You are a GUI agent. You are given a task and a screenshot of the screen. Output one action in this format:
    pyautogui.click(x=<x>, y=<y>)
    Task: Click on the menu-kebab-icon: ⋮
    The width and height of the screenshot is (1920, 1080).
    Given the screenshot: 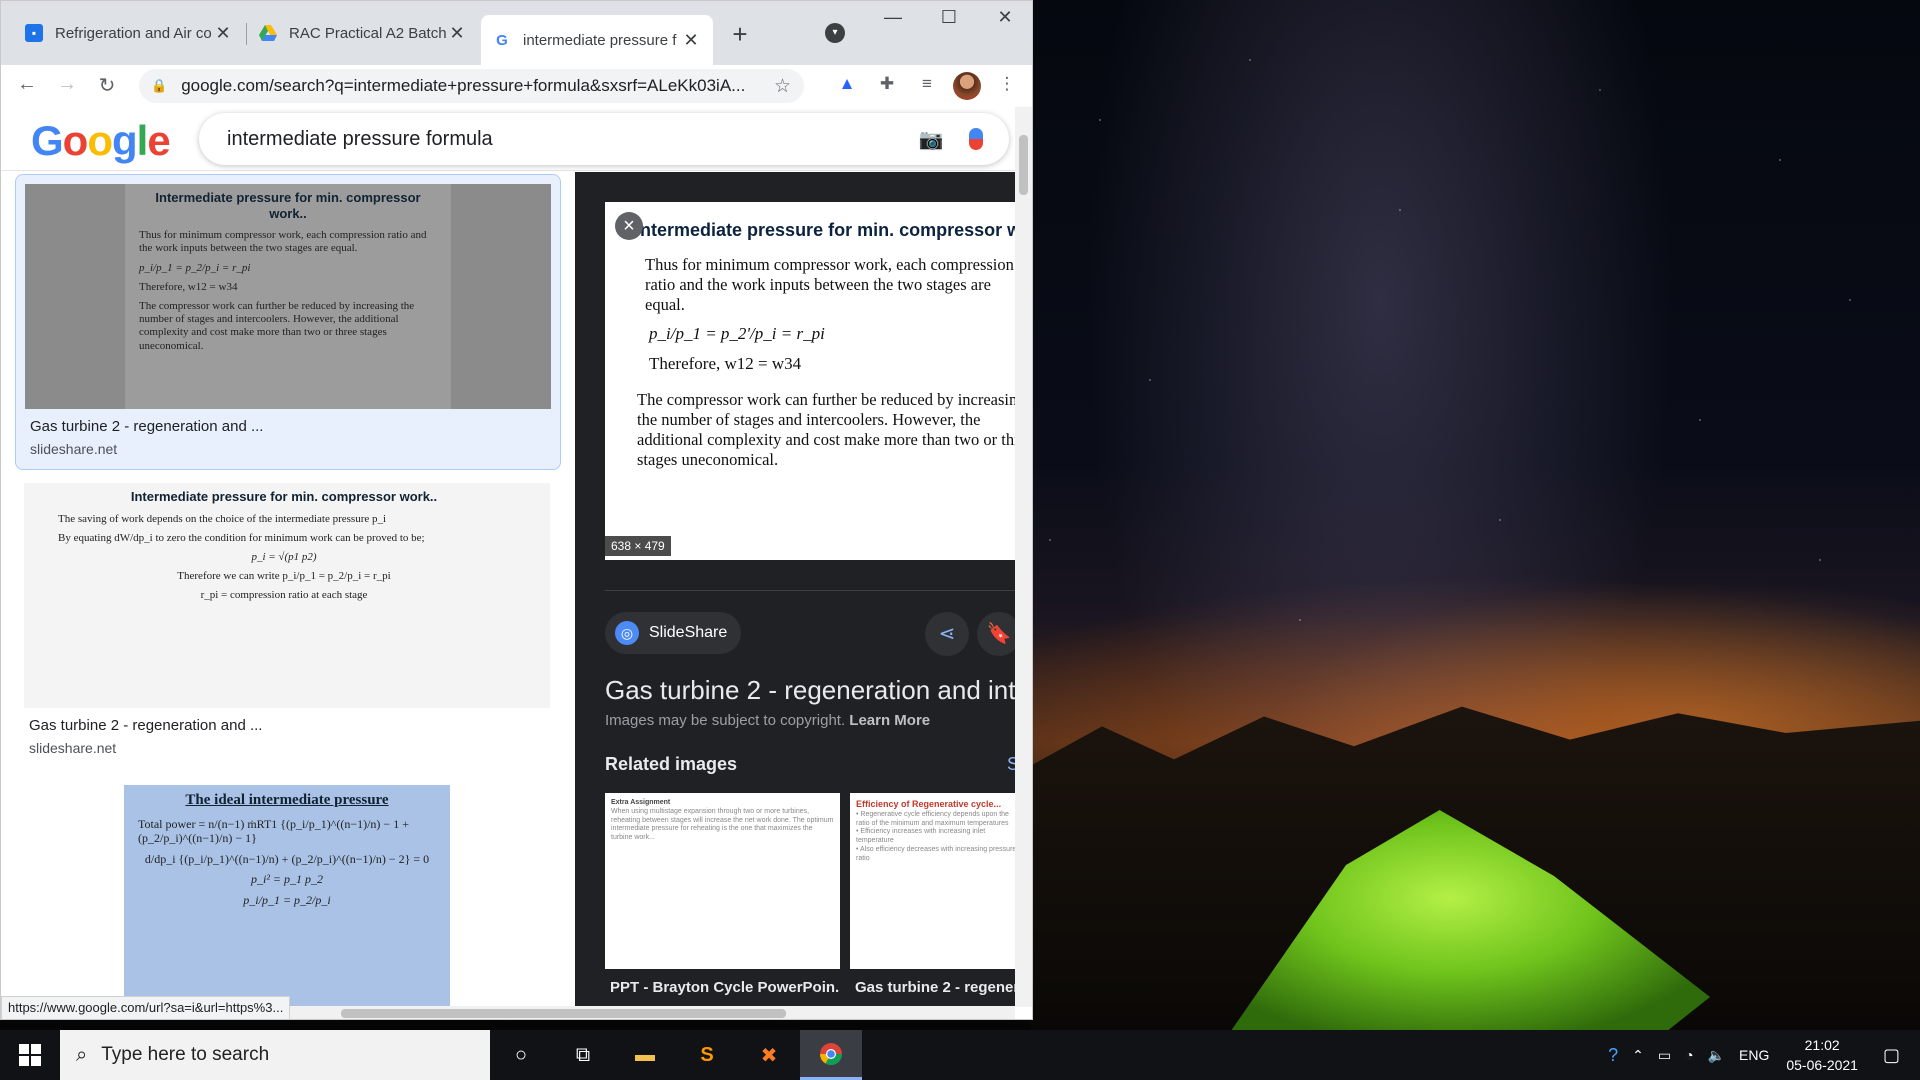 What is the action you would take?
    pyautogui.click(x=1007, y=86)
    